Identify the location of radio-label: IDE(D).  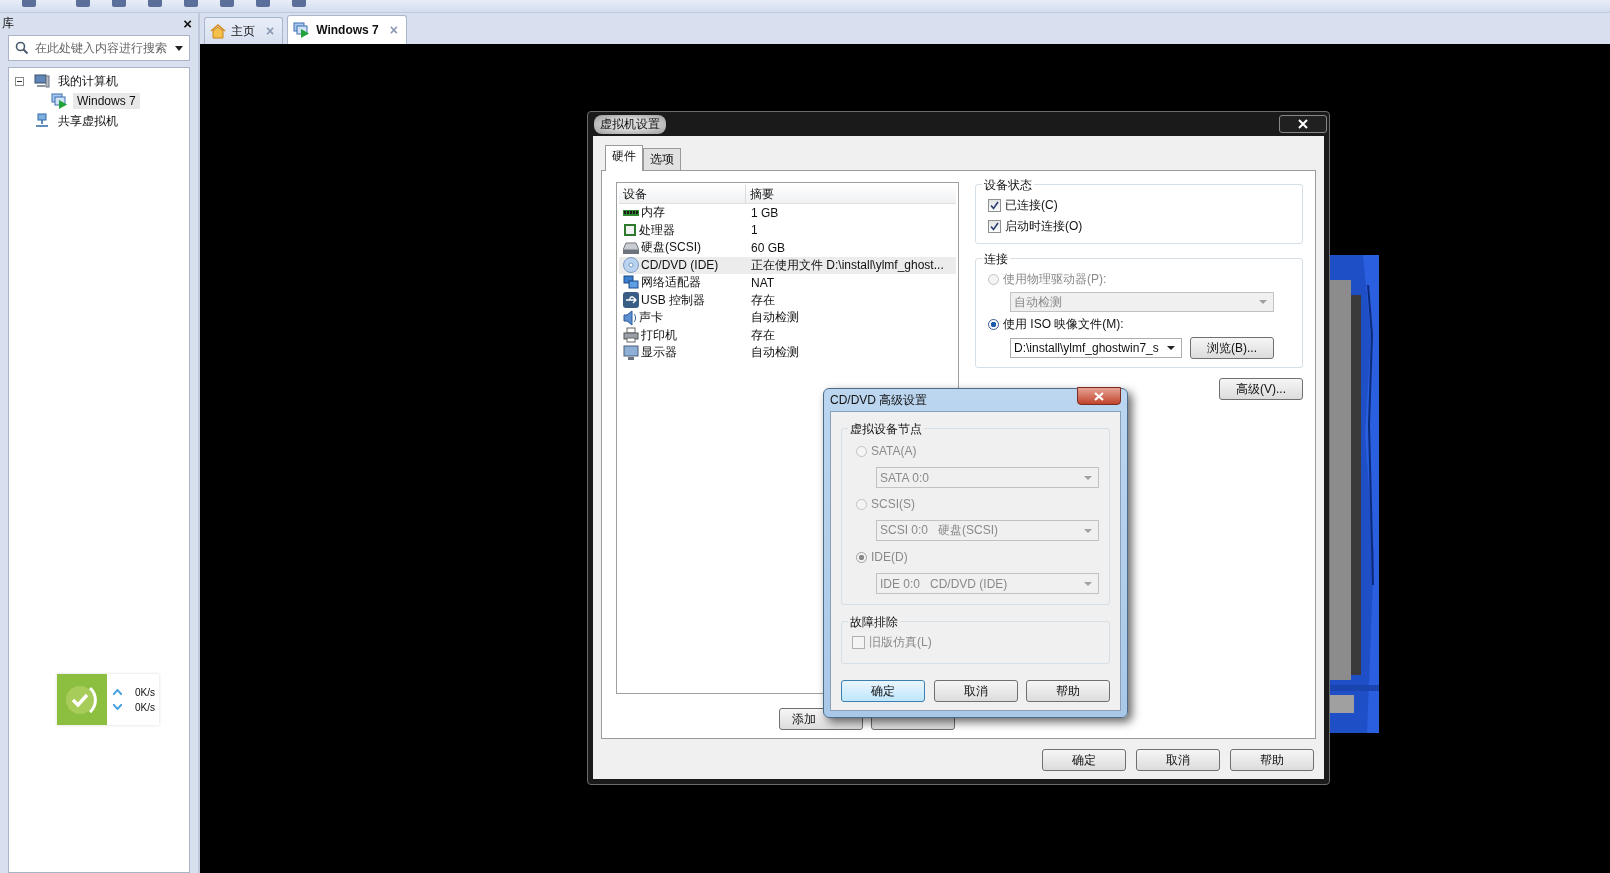
(889, 557).